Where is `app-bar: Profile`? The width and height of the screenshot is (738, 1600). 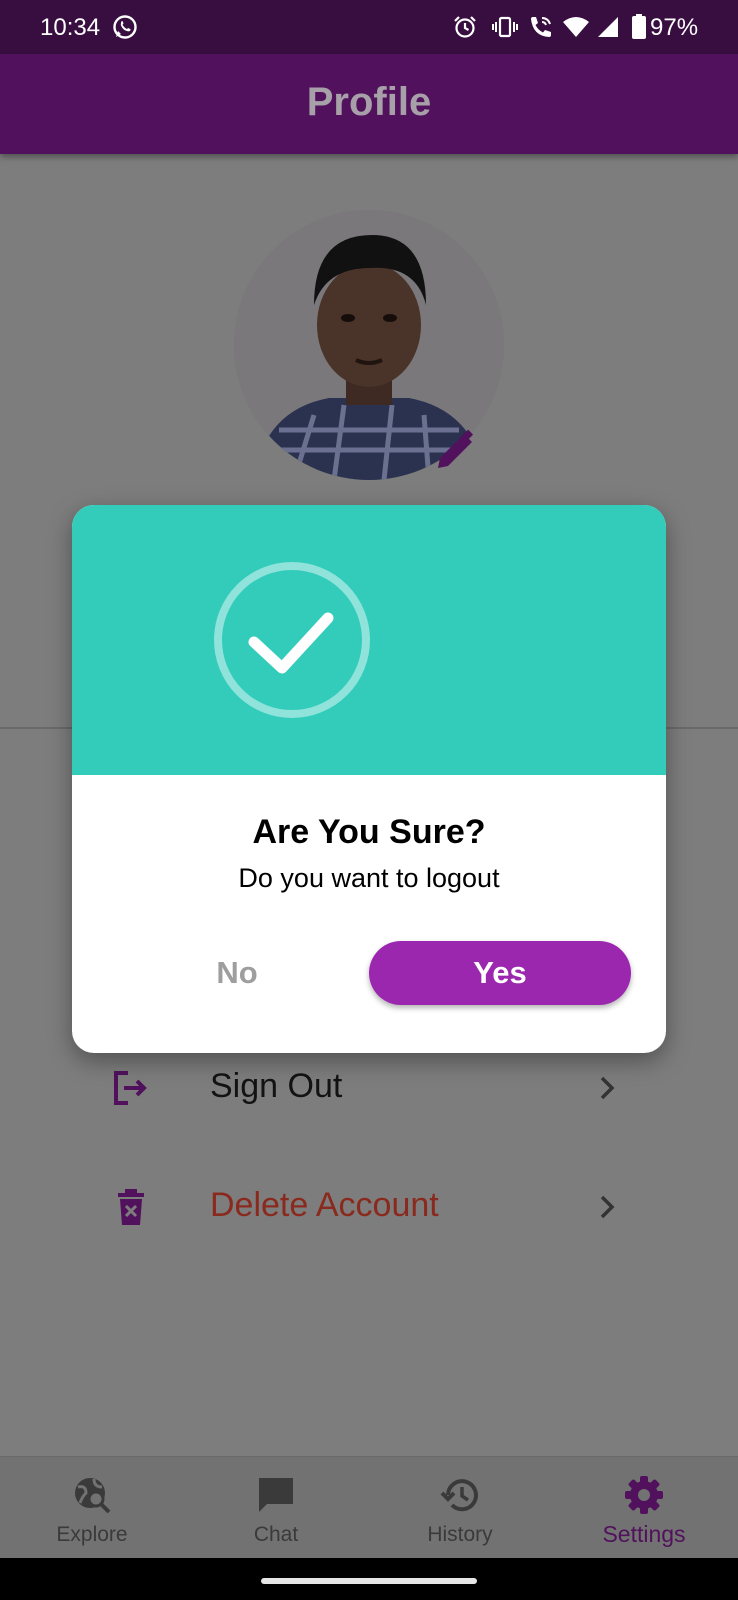 app-bar: Profile is located at coordinates (369, 104).